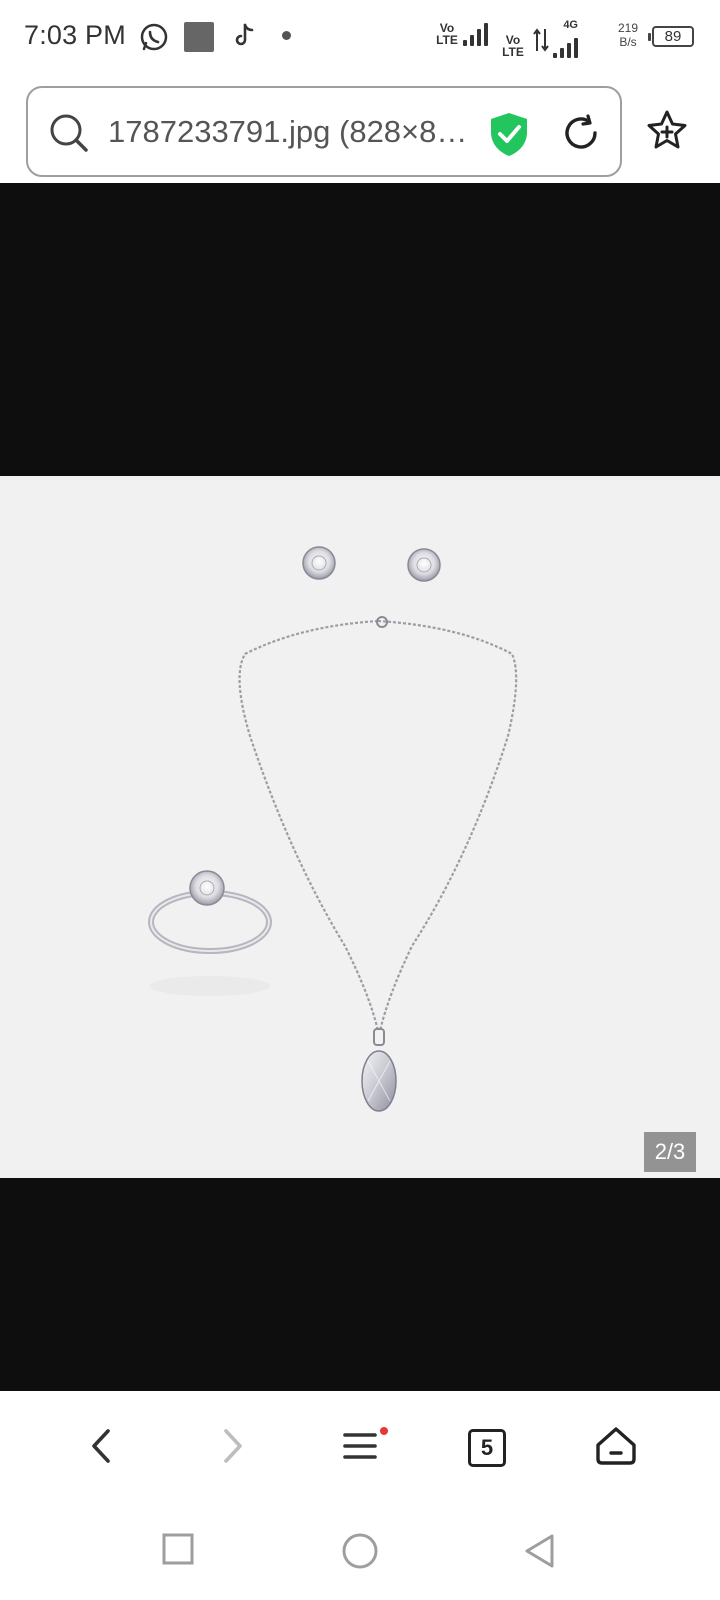 The height and width of the screenshot is (1600, 720). I want to click on search-icon, so click(69, 135).